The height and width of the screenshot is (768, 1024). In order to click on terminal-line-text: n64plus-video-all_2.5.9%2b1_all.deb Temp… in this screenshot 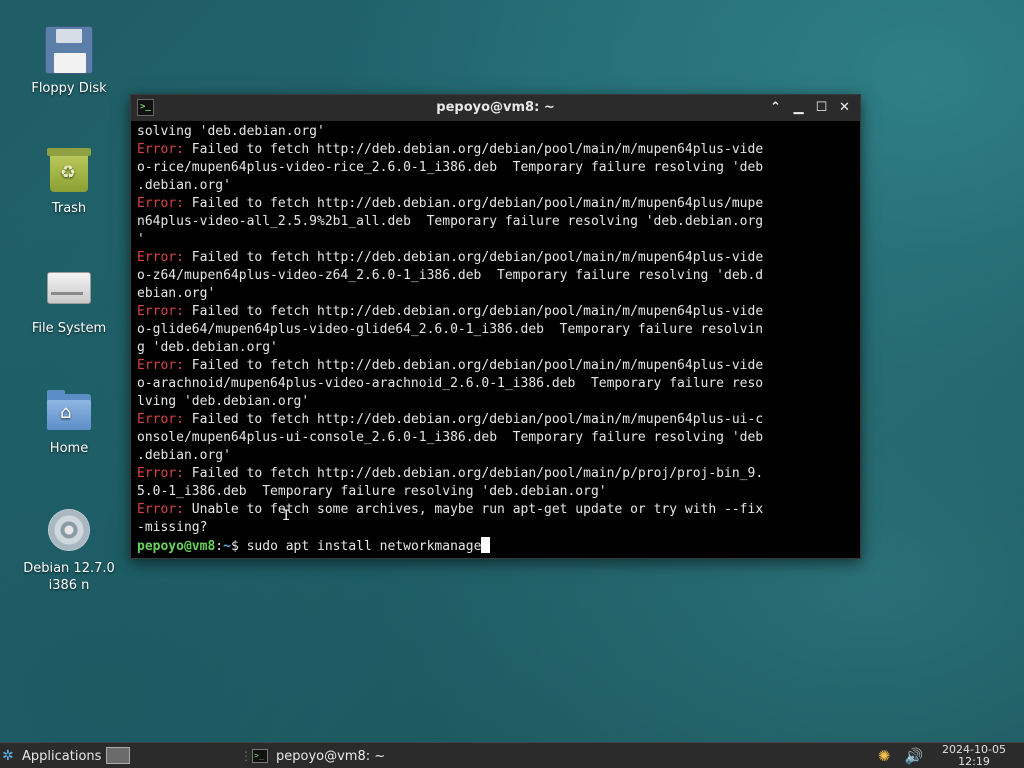, I will do `click(450, 221)`.